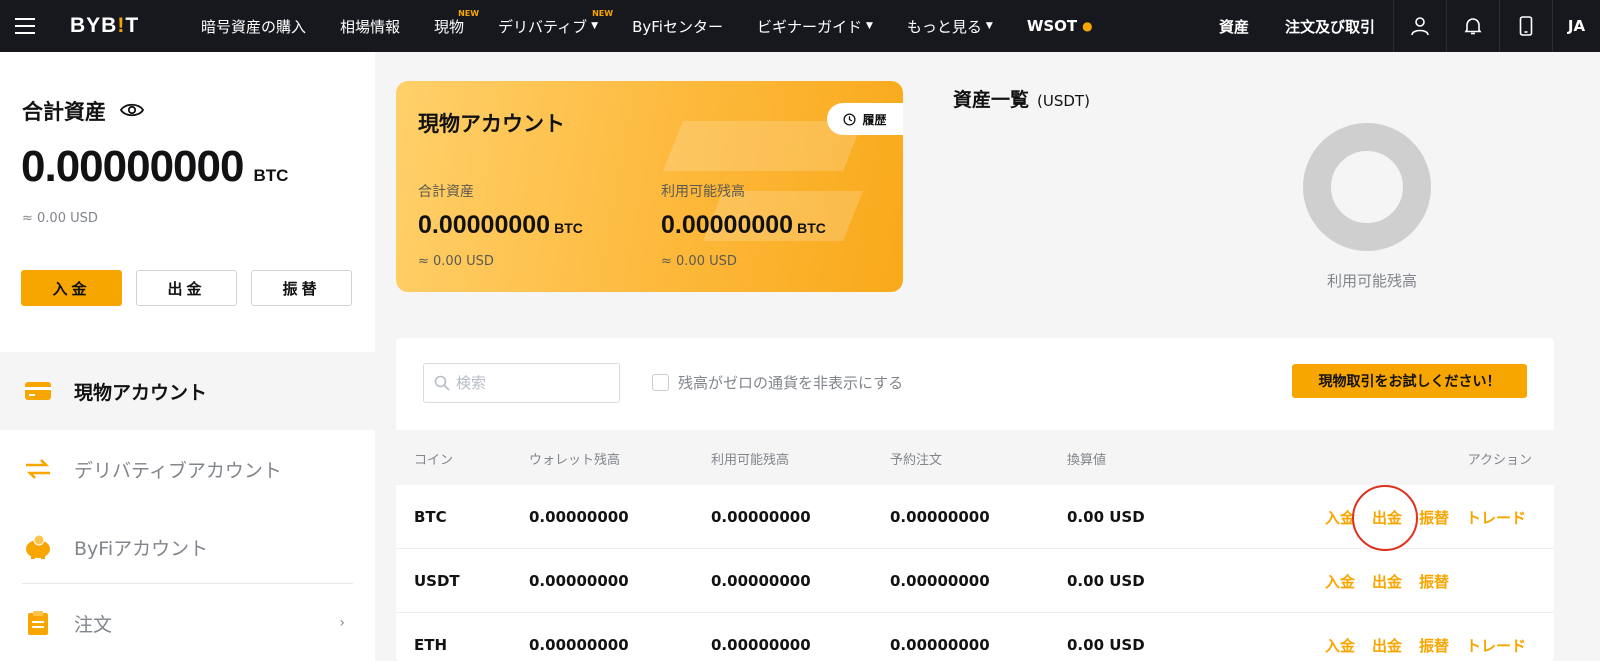  Describe the element at coordinates (155, 166) in the screenshot. I see `total-balance: 0.00000000 BTC` at that location.